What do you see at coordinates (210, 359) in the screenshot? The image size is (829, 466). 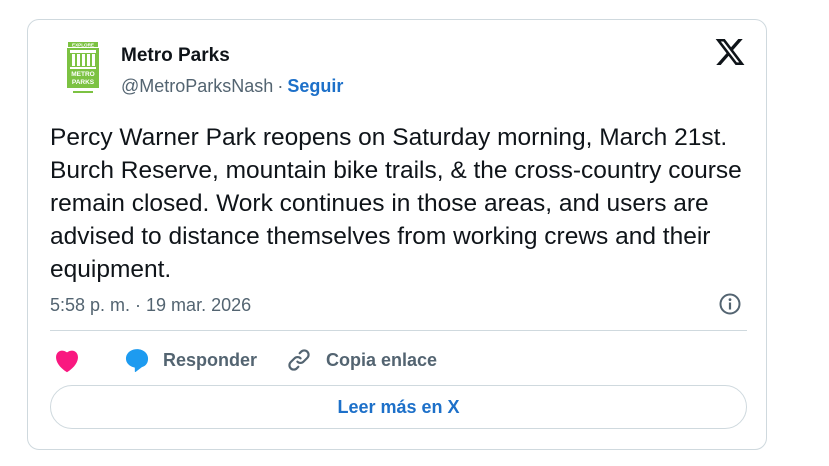 I see `reply-label: Responder` at bounding box center [210, 359].